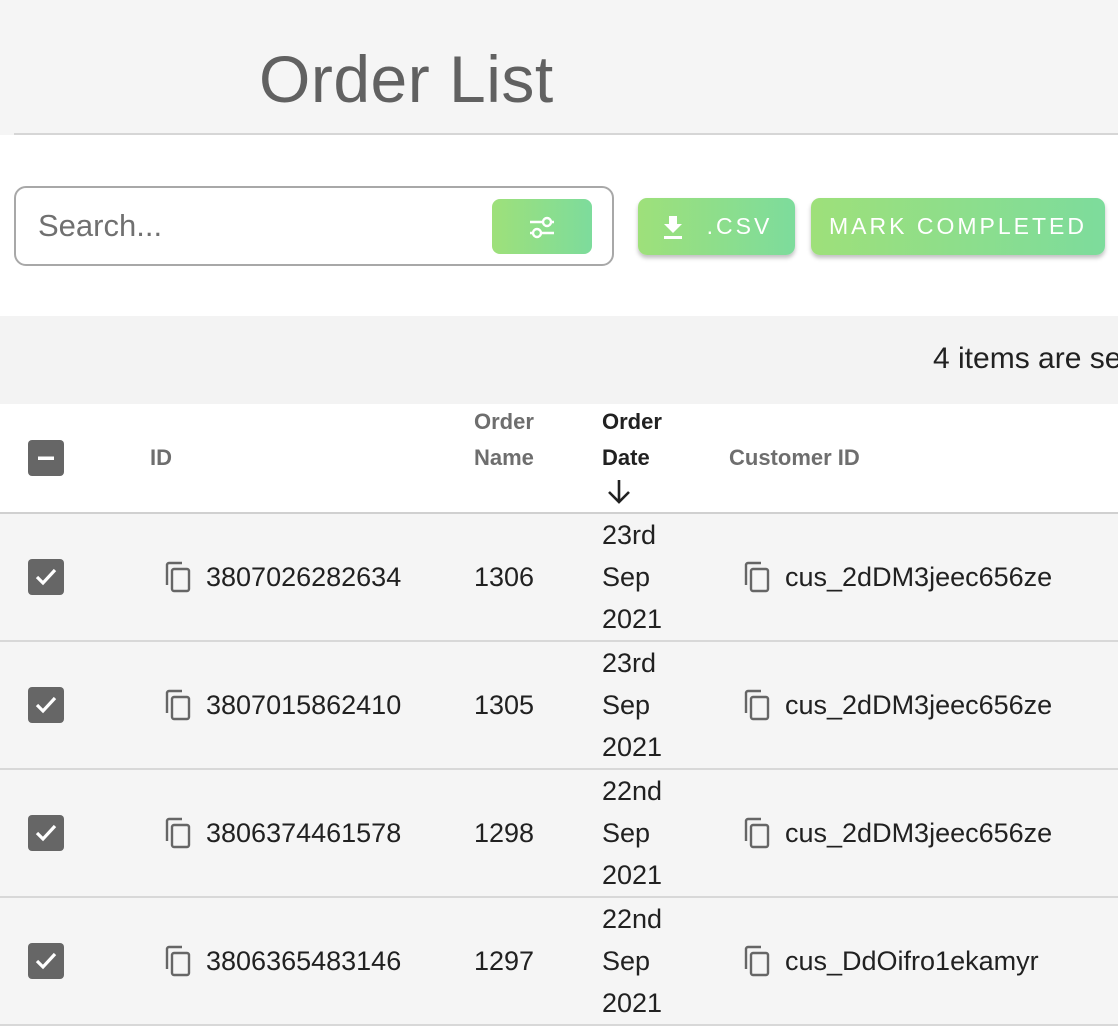 The width and height of the screenshot is (1118, 1026). I want to click on column-header-order-date: Order Date, so click(632, 460).